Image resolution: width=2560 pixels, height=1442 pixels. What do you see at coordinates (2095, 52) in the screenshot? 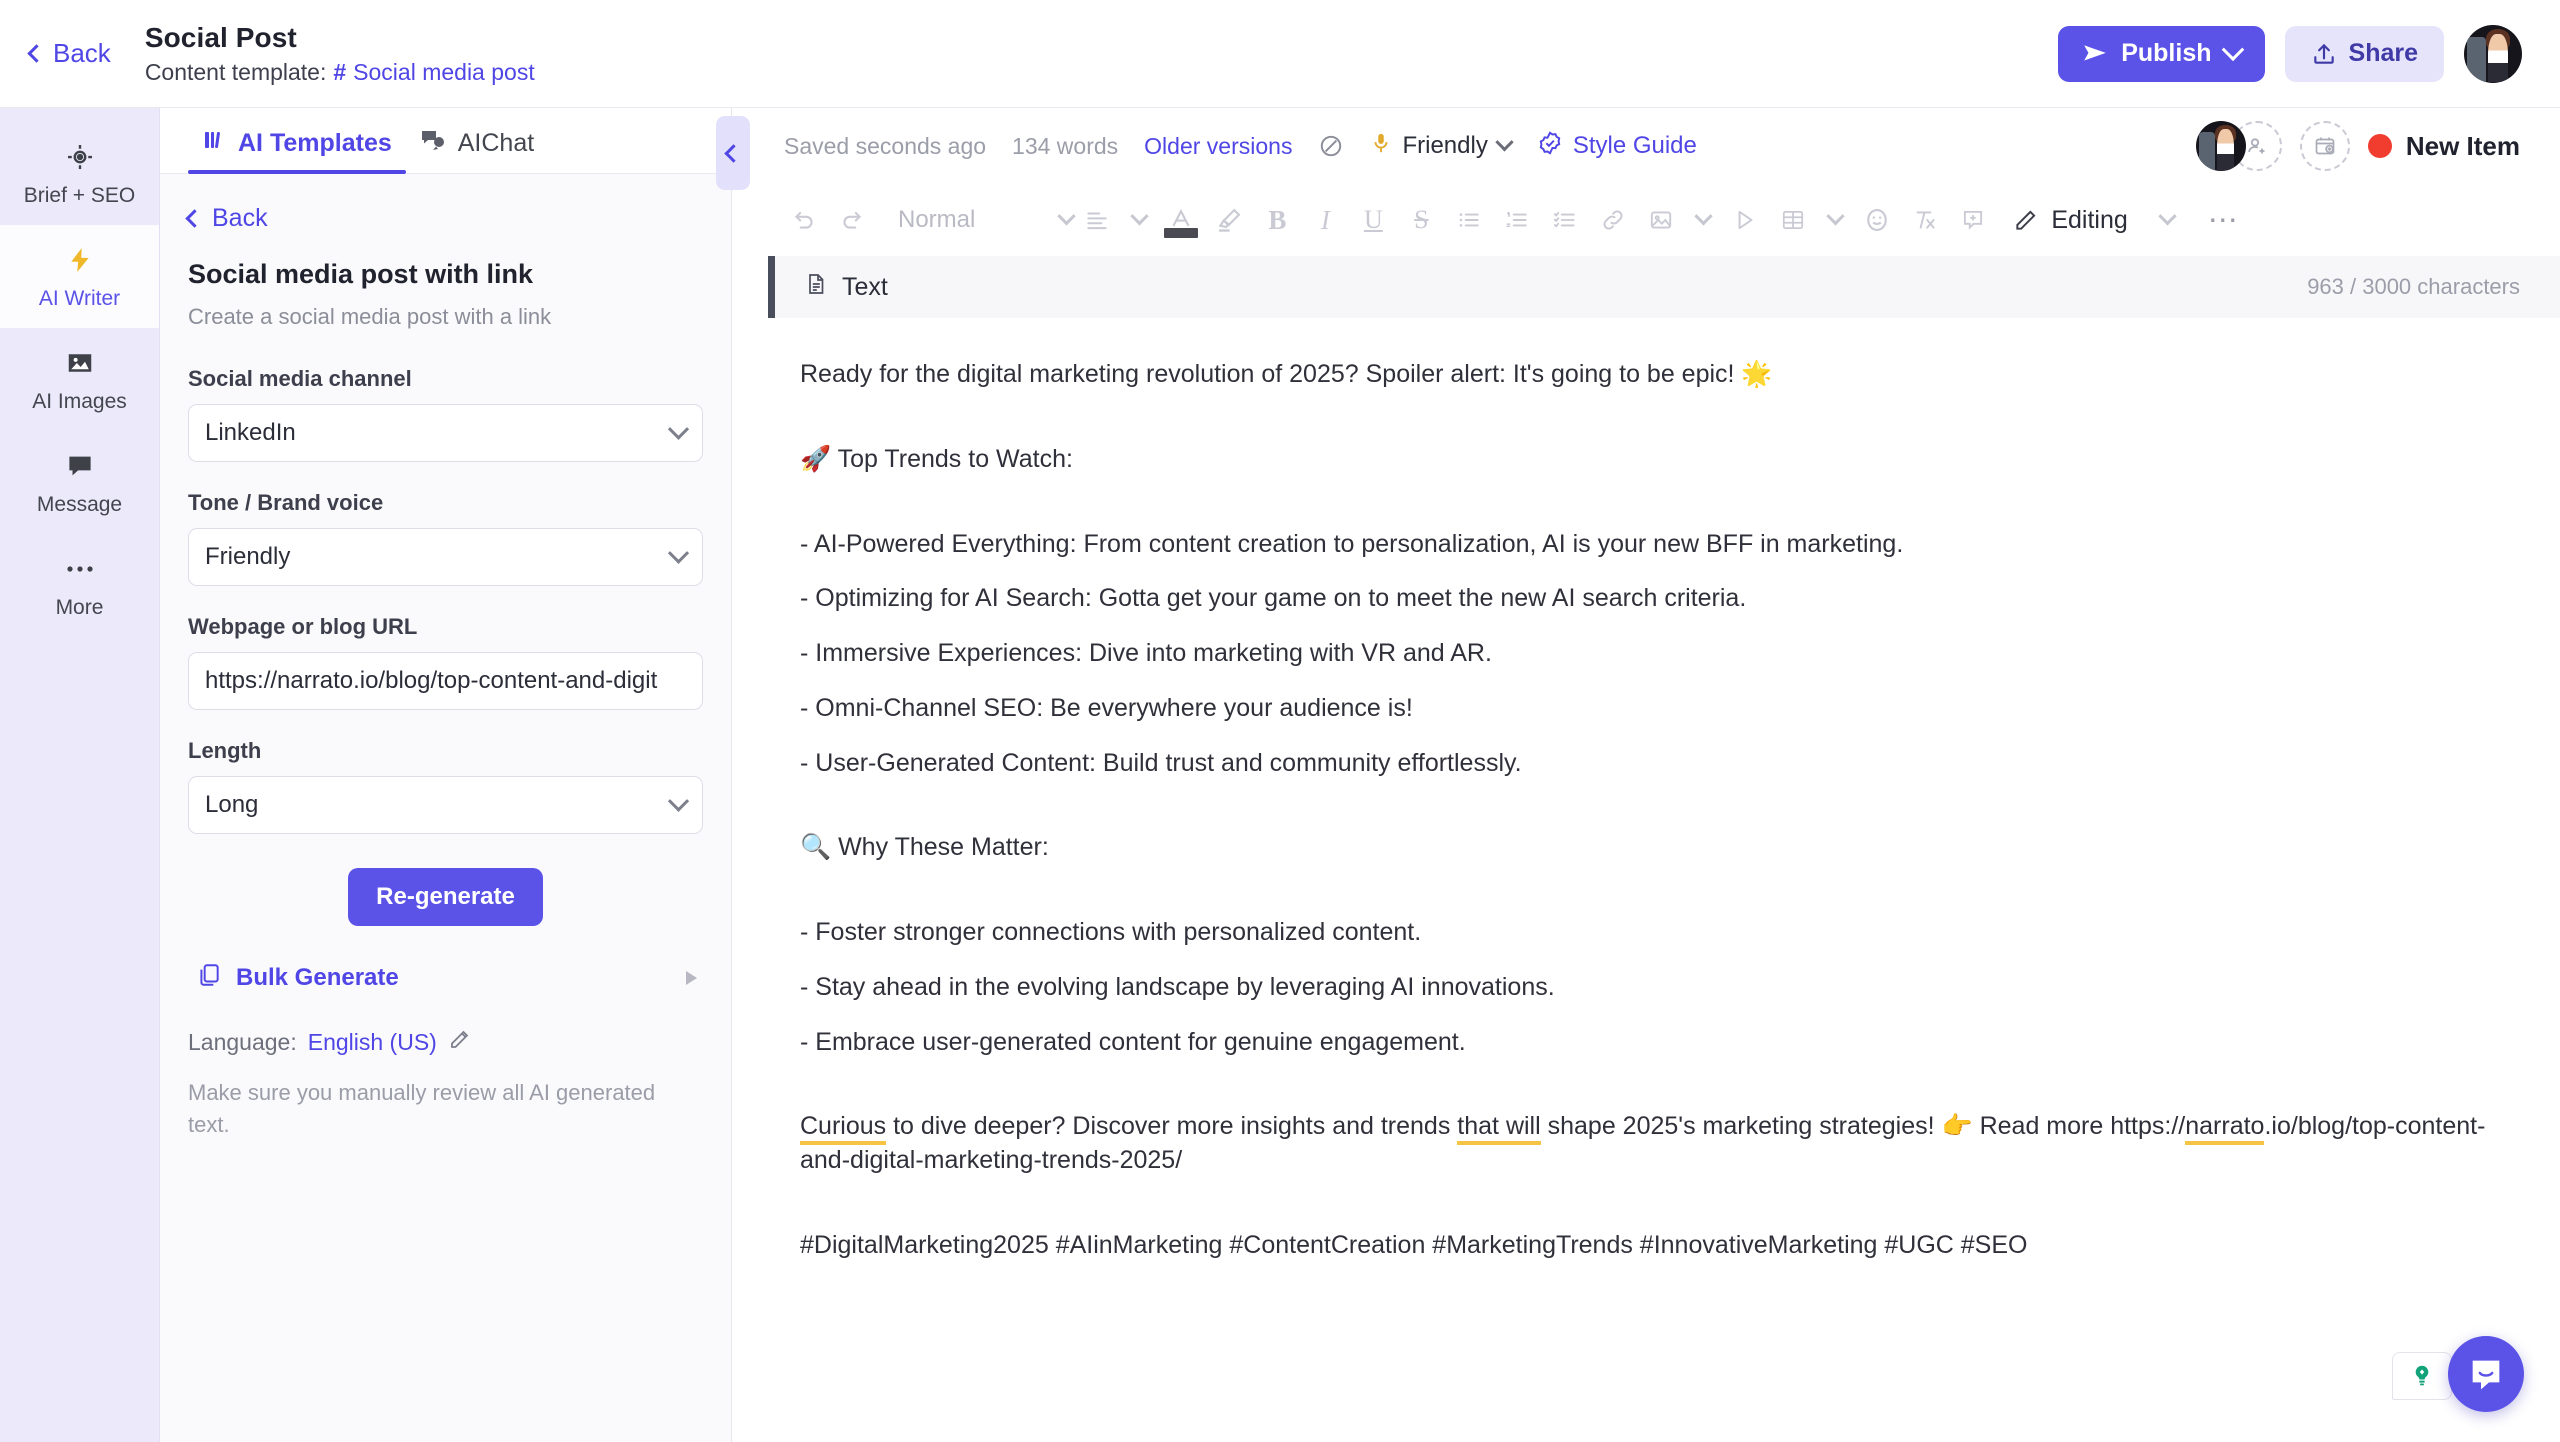
I see `send-icon` at bounding box center [2095, 52].